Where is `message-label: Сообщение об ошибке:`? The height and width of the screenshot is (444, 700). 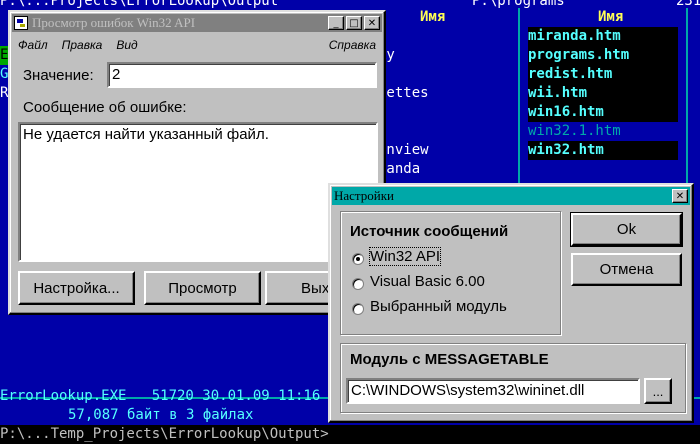 message-label: Сообщение об ошибке: is located at coordinates (105, 107).